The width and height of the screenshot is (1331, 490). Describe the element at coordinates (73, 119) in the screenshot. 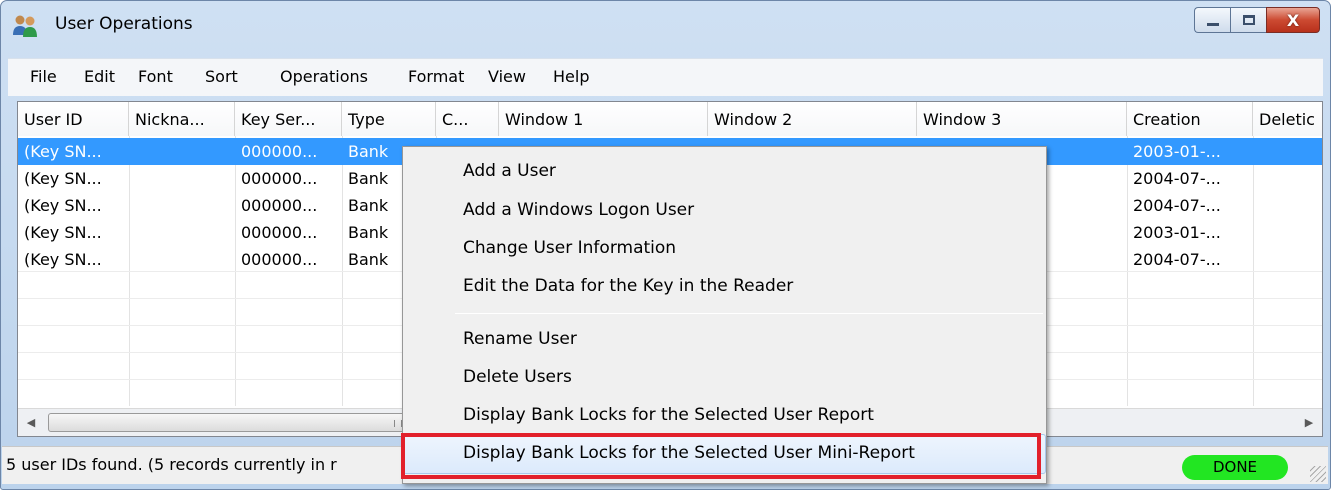

I see `column-user-id: User ID` at that location.